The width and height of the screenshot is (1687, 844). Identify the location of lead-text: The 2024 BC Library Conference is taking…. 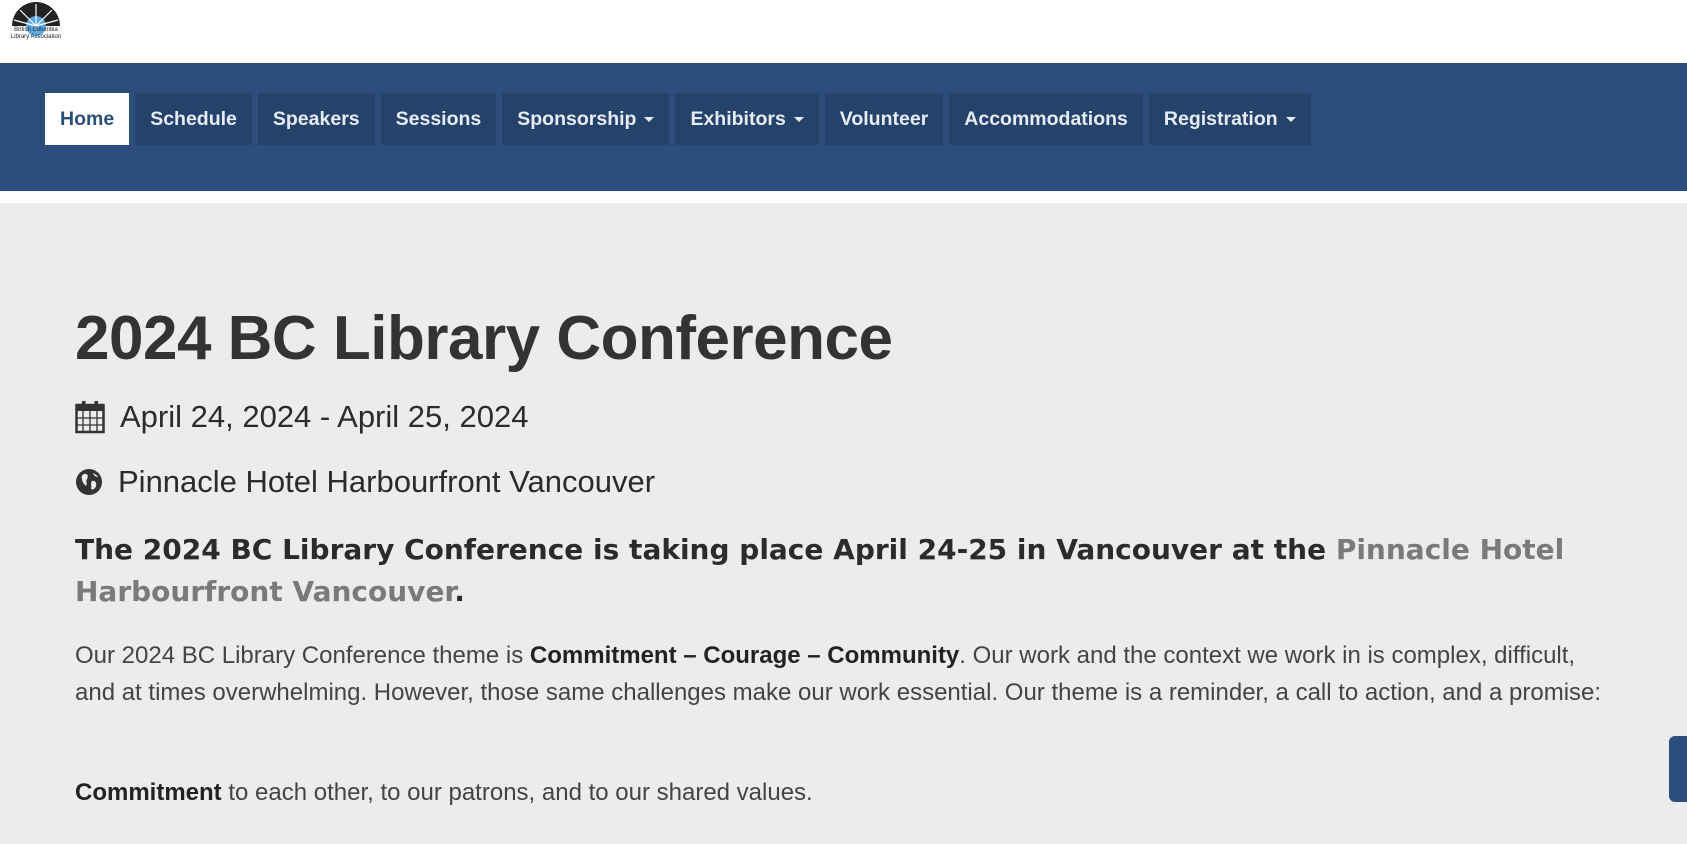
(705, 549).